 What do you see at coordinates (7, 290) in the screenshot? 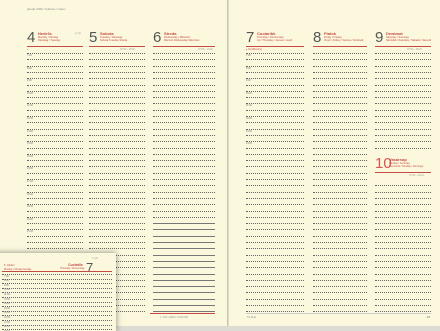
I see `hour-label: 10:00` at bounding box center [7, 290].